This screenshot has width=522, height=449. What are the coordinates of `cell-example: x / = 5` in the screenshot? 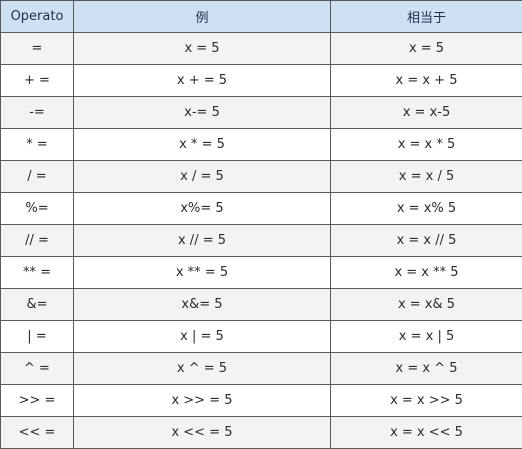 It's located at (202, 176).